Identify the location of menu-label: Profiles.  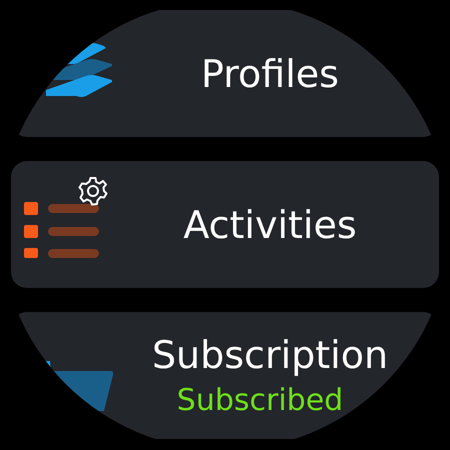
(270, 74).